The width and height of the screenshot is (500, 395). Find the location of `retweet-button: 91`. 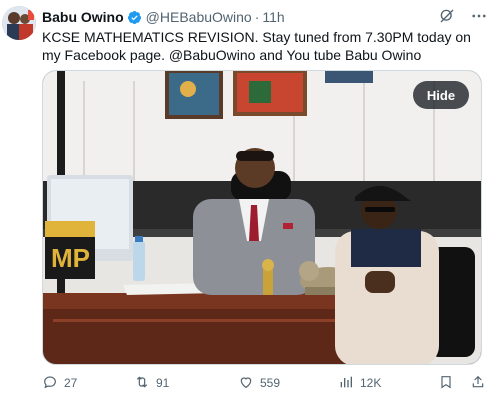

retweet-button: 91 is located at coordinates (151, 383).